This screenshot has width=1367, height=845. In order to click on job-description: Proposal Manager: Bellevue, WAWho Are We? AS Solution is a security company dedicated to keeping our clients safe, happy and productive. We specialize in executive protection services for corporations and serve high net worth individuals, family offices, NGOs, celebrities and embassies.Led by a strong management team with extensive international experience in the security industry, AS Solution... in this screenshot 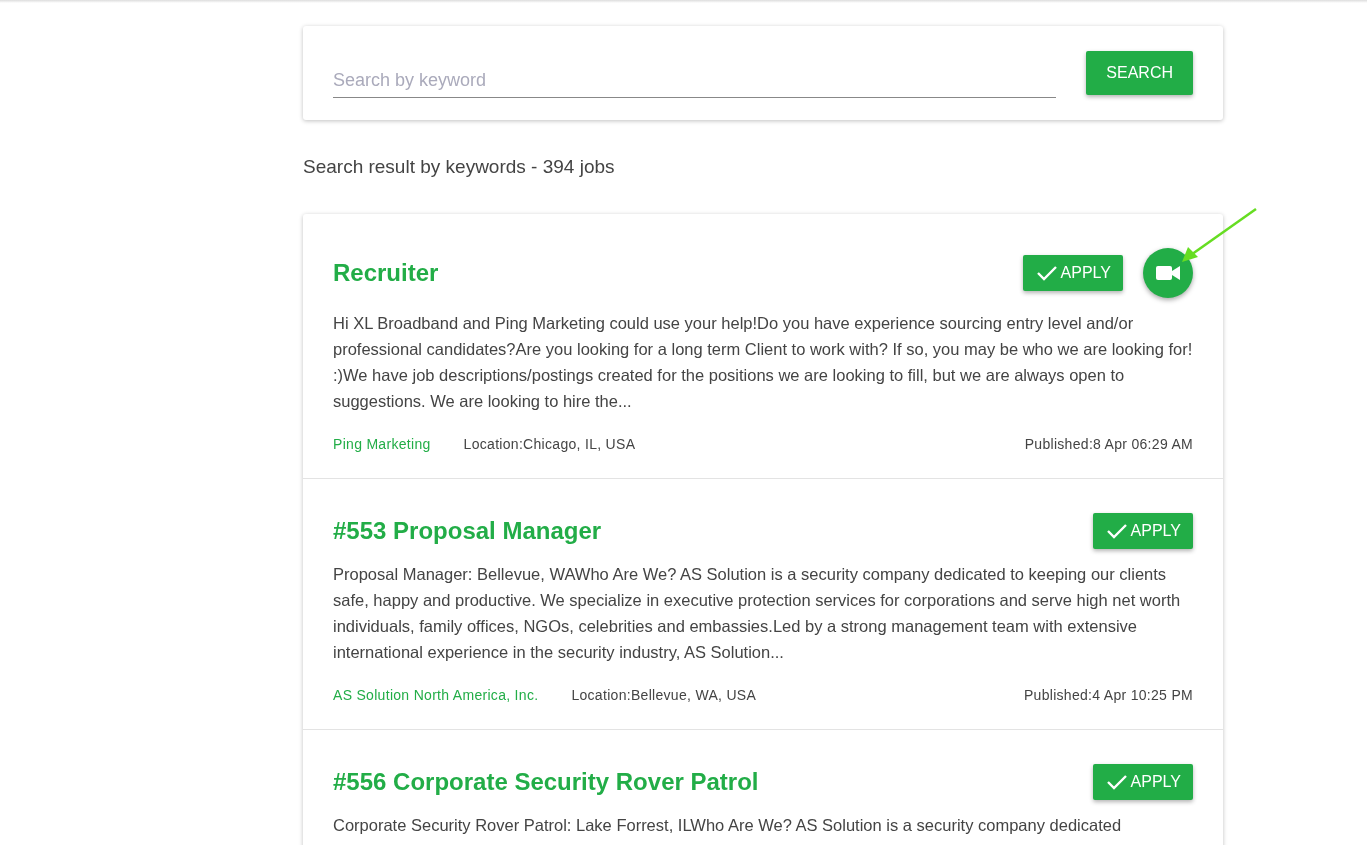, I will do `click(757, 613)`.